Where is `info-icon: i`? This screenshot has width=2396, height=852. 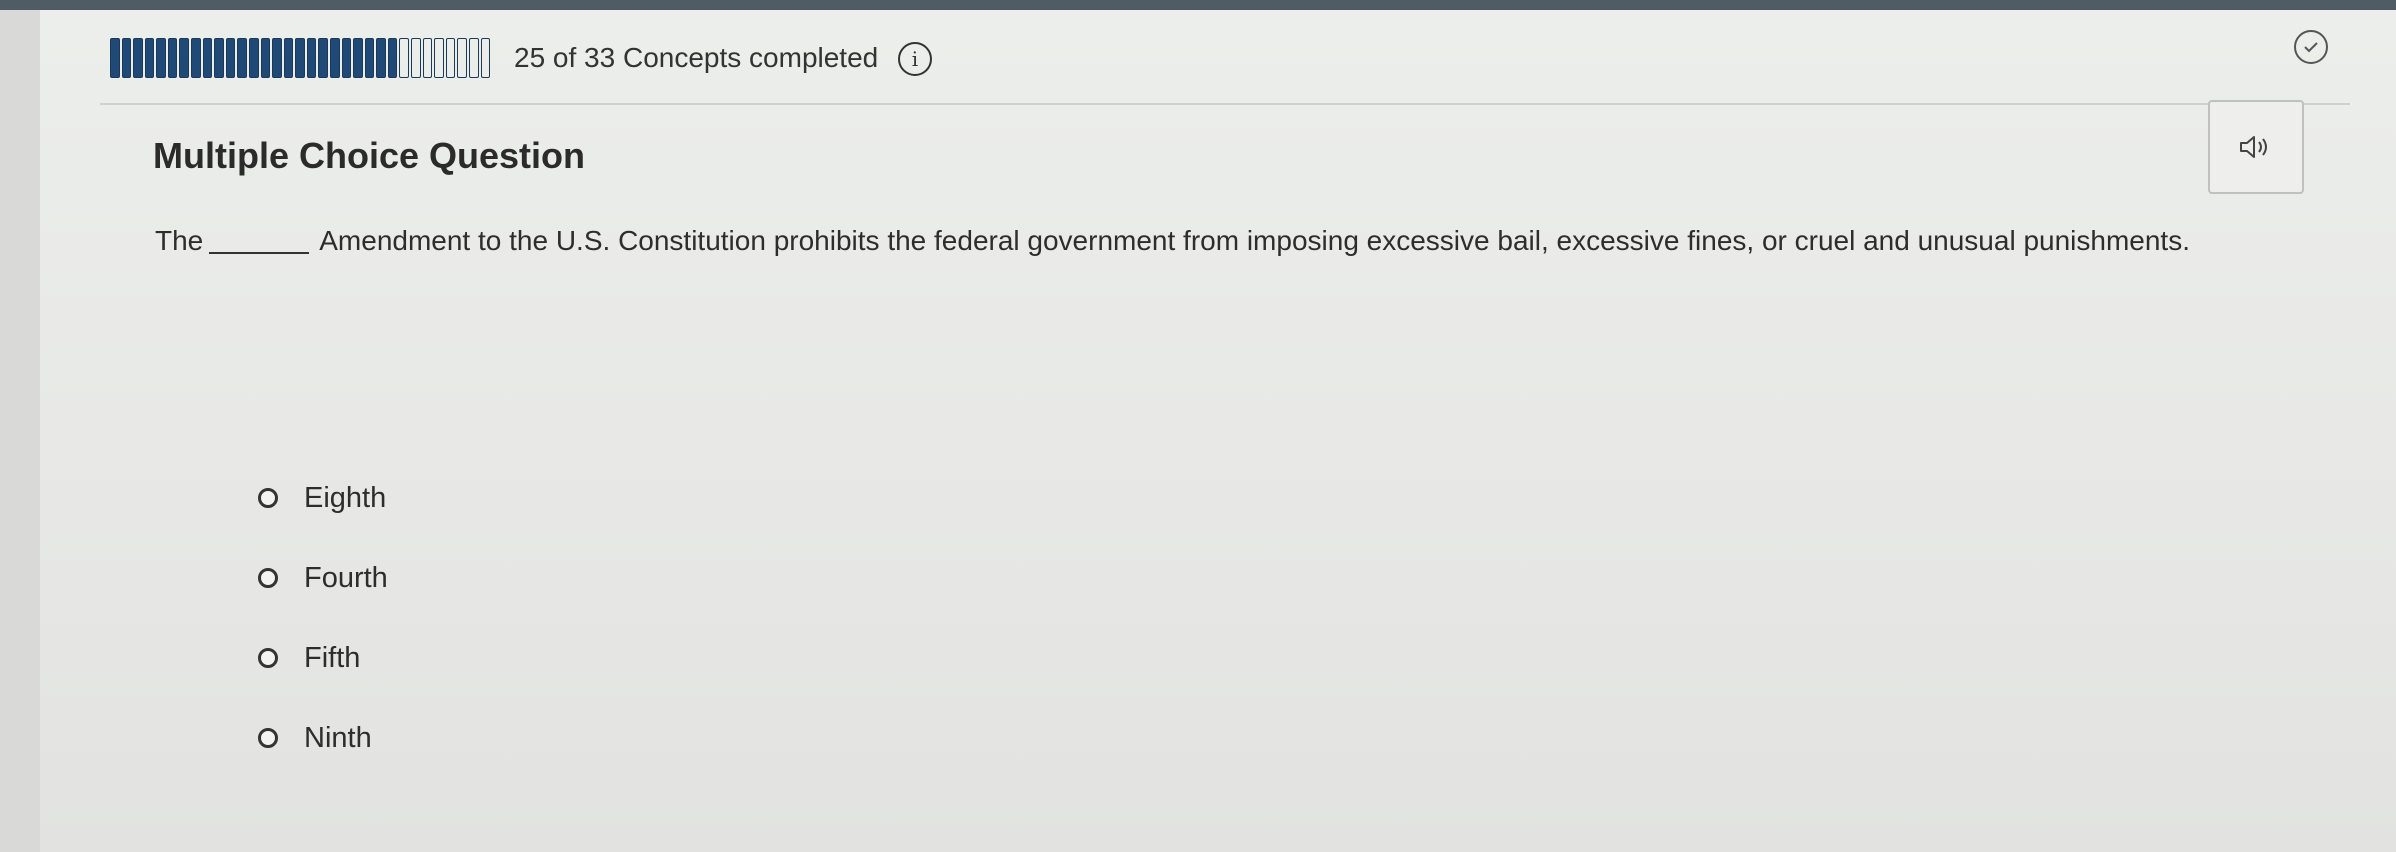 info-icon: i is located at coordinates (915, 59).